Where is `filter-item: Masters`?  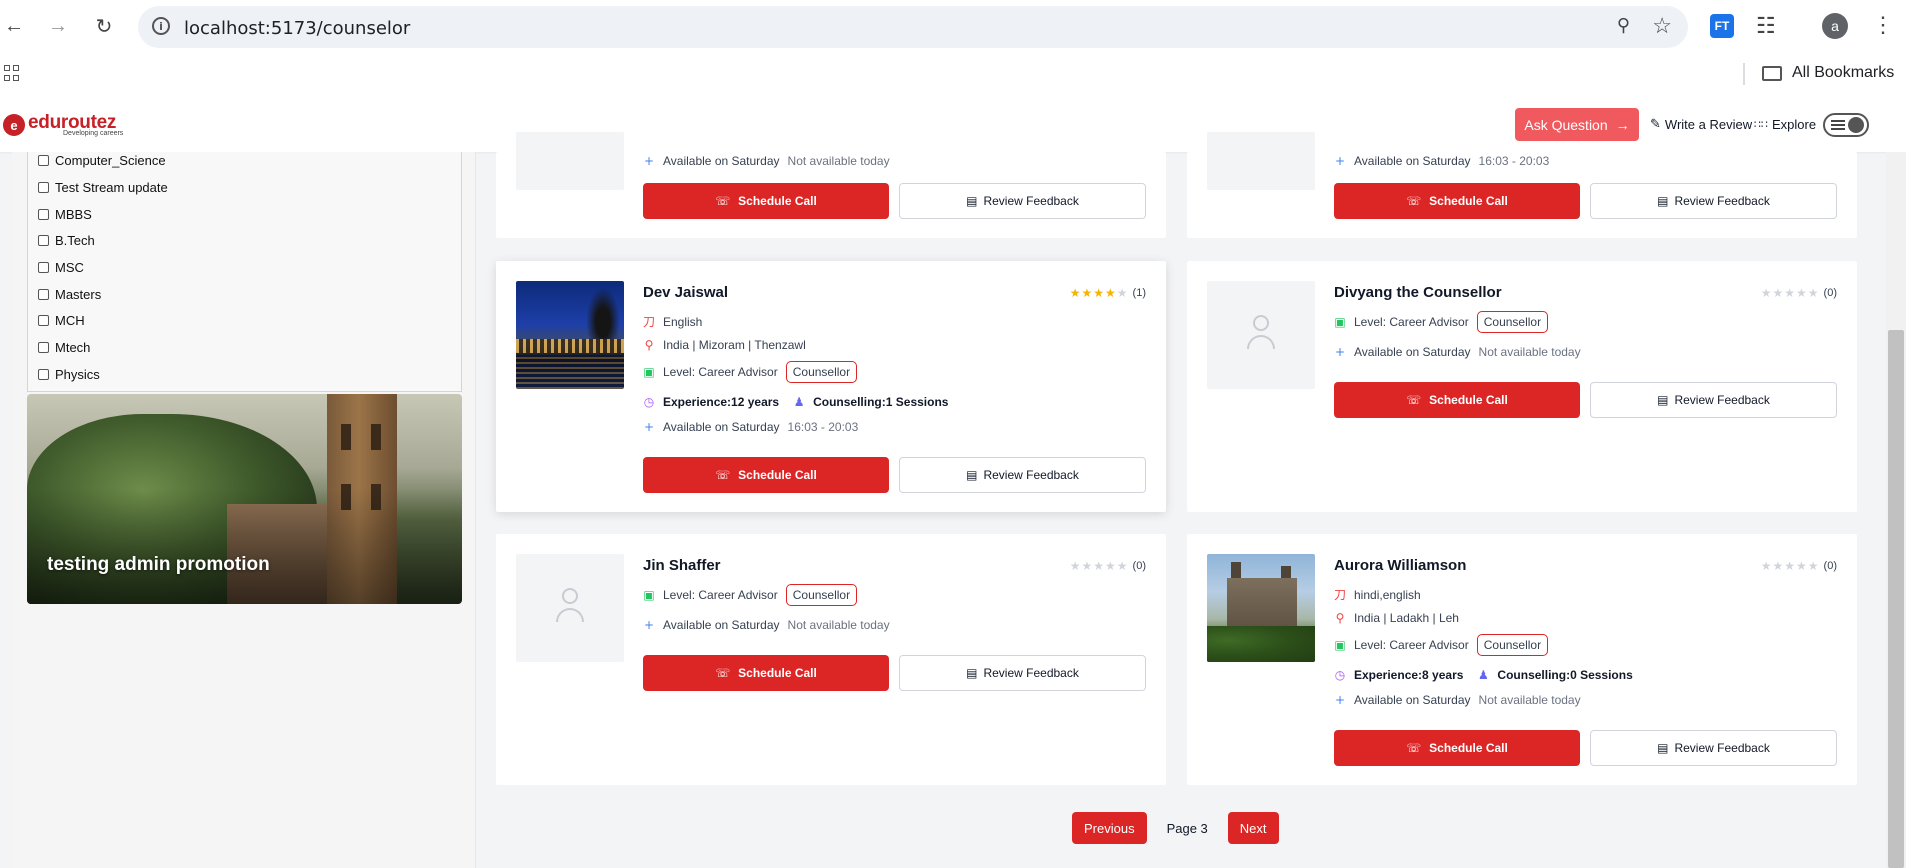
filter-item: Masters is located at coordinates (69, 294).